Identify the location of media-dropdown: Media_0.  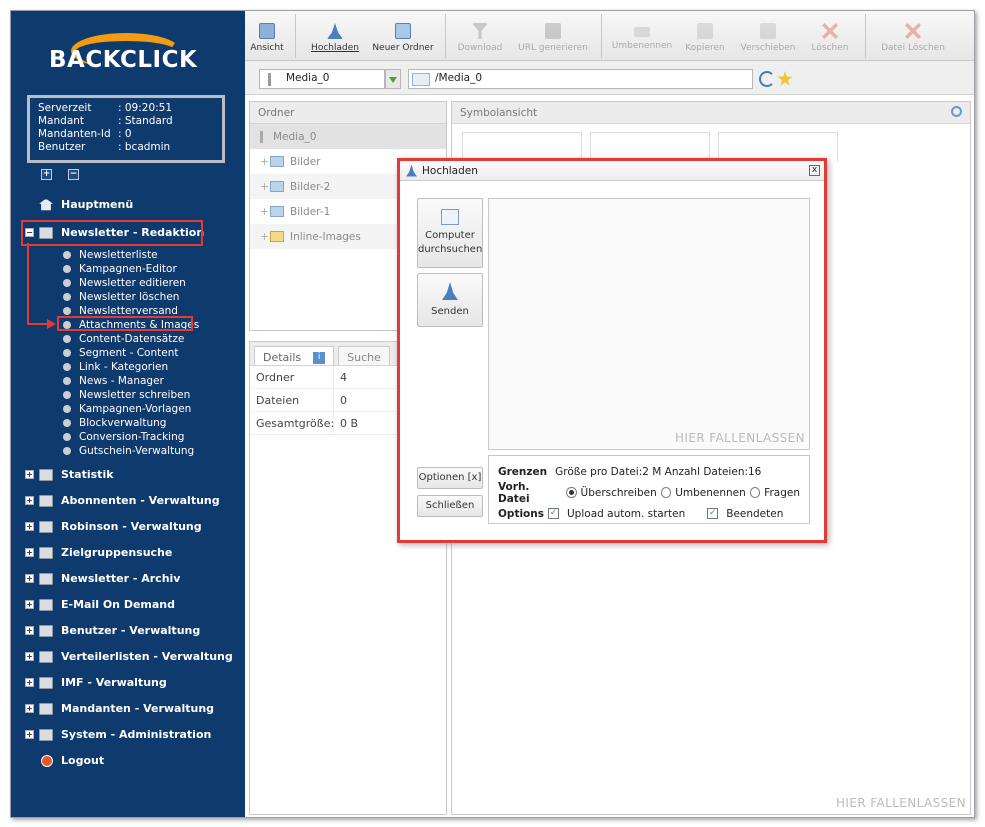
(322, 79).